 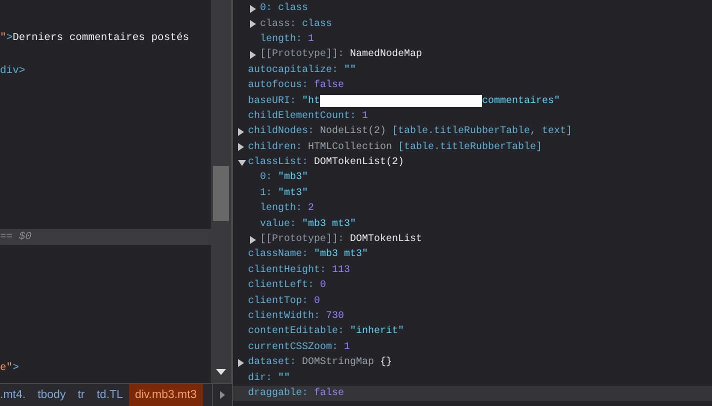 What do you see at coordinates (311, 101) in the screenshot?
I see `property-value: "ht` at bounding box center [311, 101].